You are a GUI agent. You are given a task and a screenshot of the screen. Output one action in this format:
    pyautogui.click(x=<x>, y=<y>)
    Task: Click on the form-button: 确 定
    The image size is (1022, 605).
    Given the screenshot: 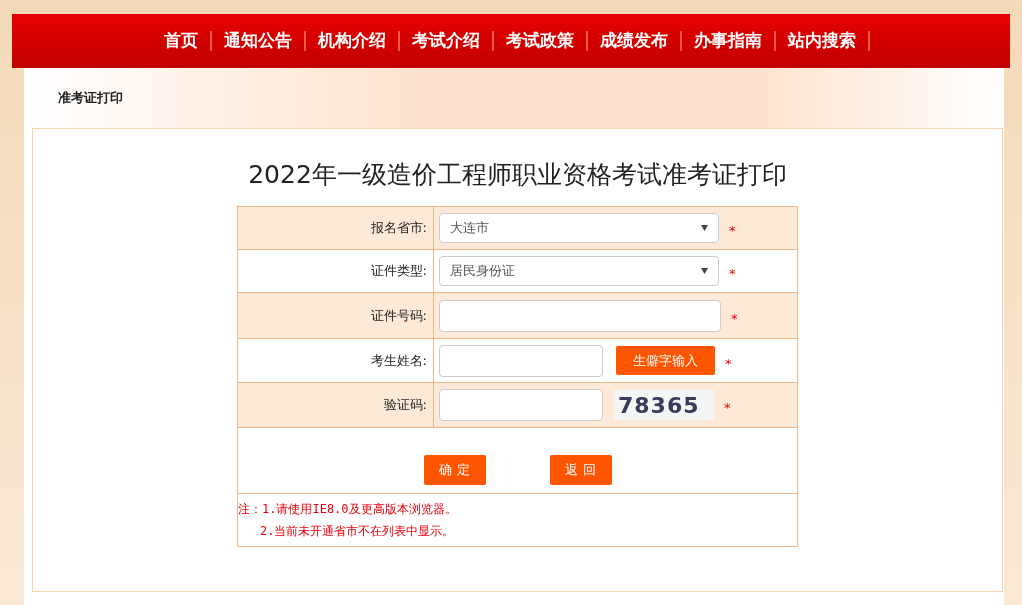 What is the action you would take?
    pyautogui.click(x=454, y=470)
    